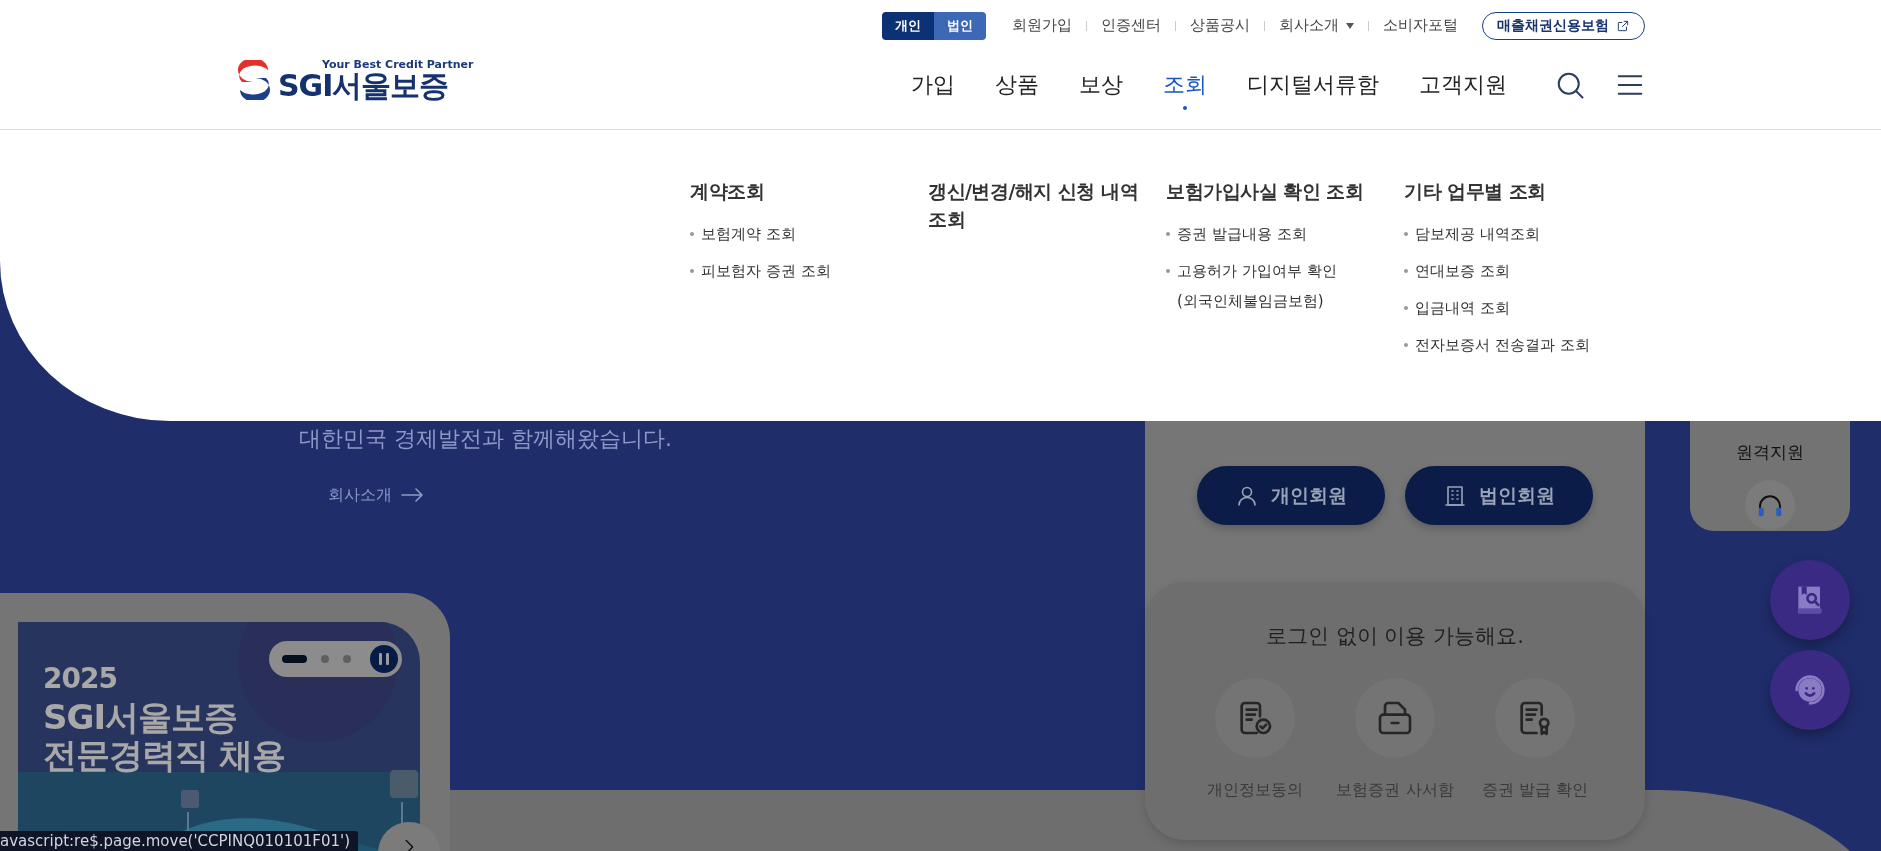  Describe the element at coordinates (1279, 286) in the screenshot. I see `menu-item: 고용허가 가입여부 확인 (외국인체불임금보험)` at that location.